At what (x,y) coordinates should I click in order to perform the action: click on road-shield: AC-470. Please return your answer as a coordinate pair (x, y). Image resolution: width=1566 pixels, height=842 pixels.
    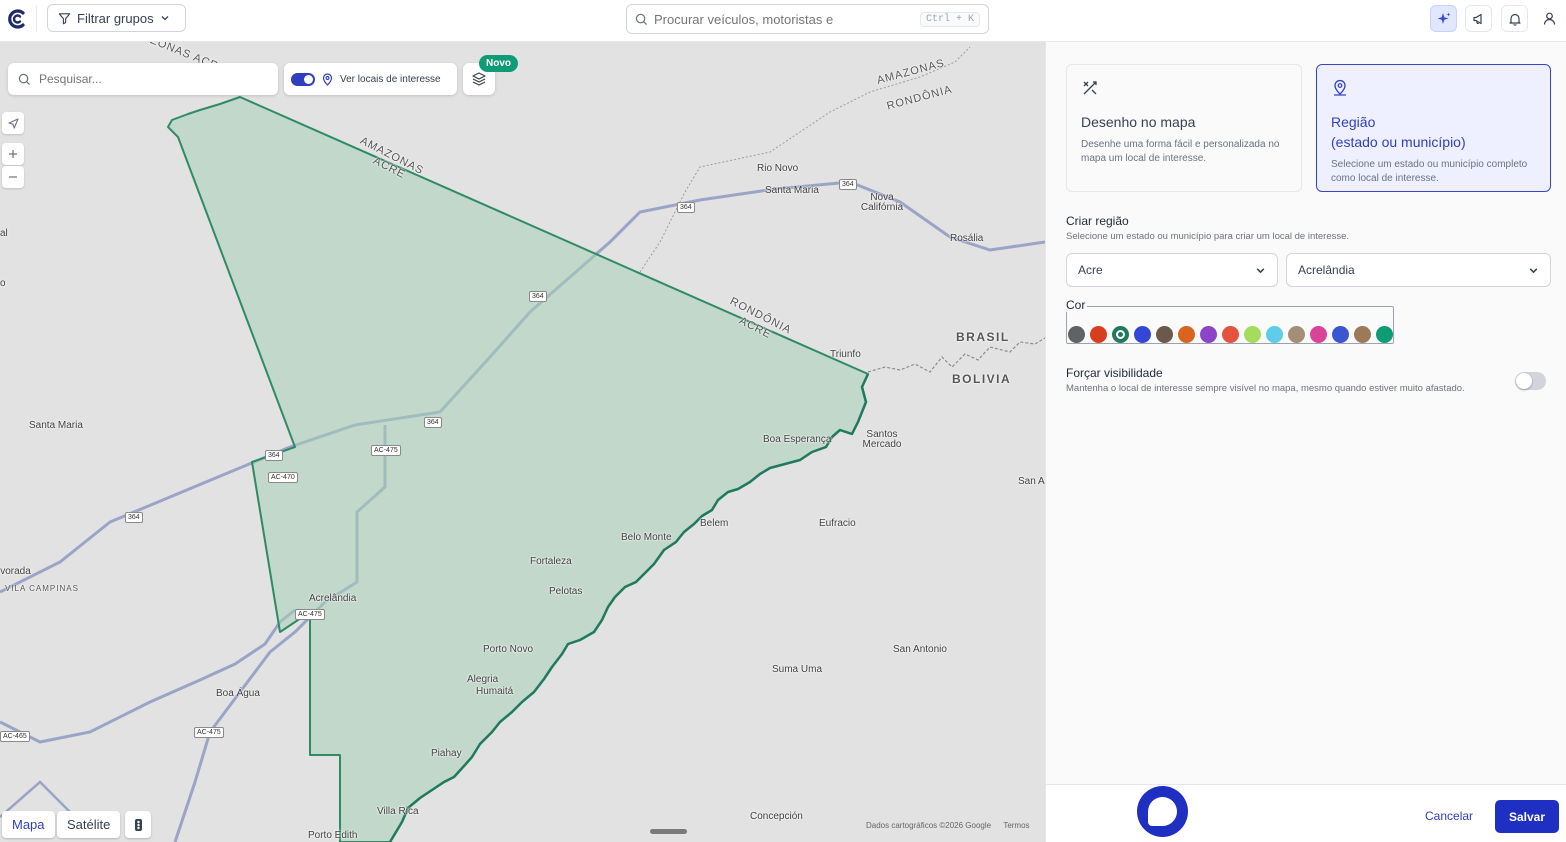
    Looking at the image, I should click on (283, 477).